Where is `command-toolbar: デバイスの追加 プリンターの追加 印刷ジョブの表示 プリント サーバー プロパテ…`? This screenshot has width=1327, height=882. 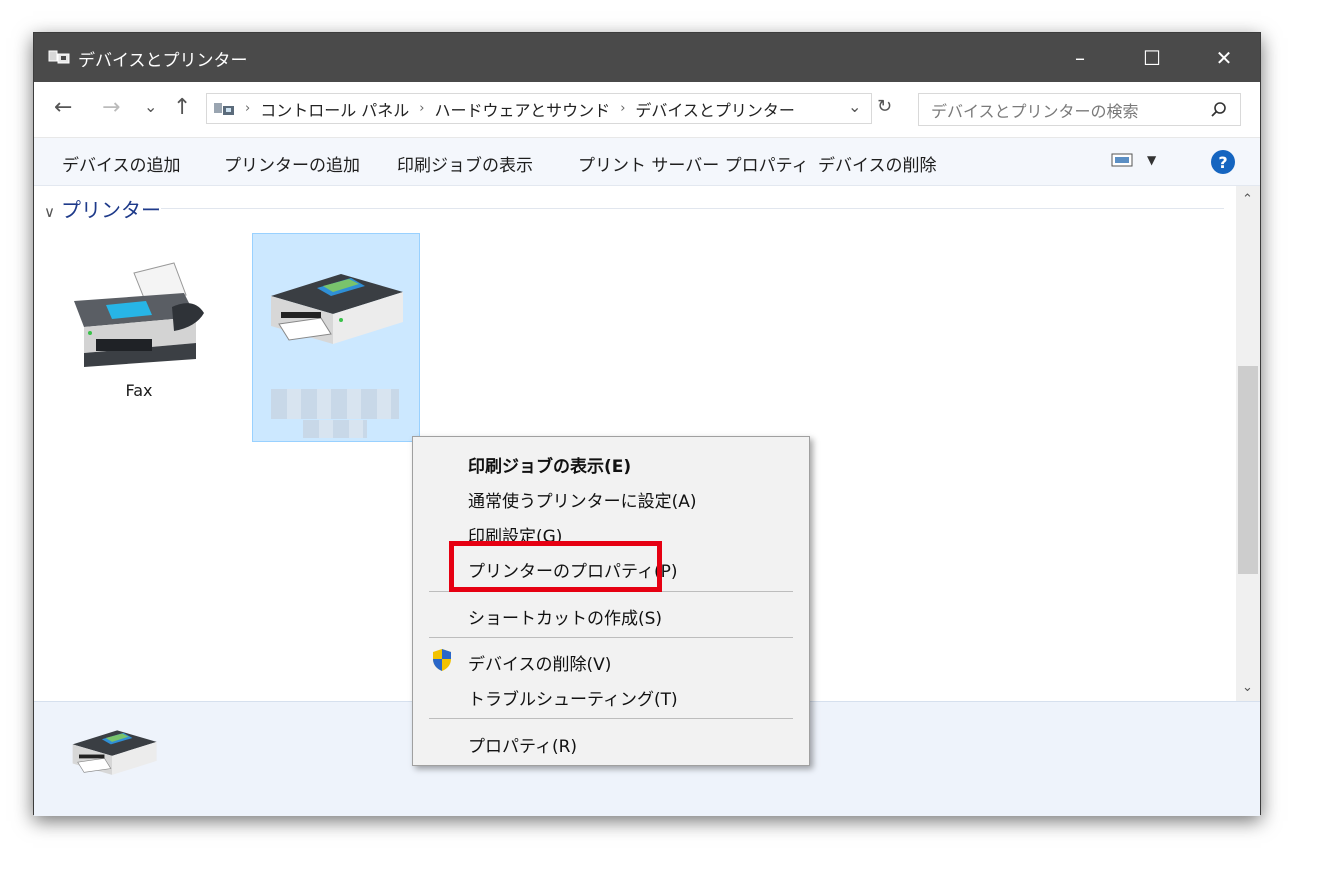 command-toolbar: デバイスの追加 プリンターの追加 印刷ジョブの表示 プリント サーバー プロパテ… is located at coordinates (647, 162).